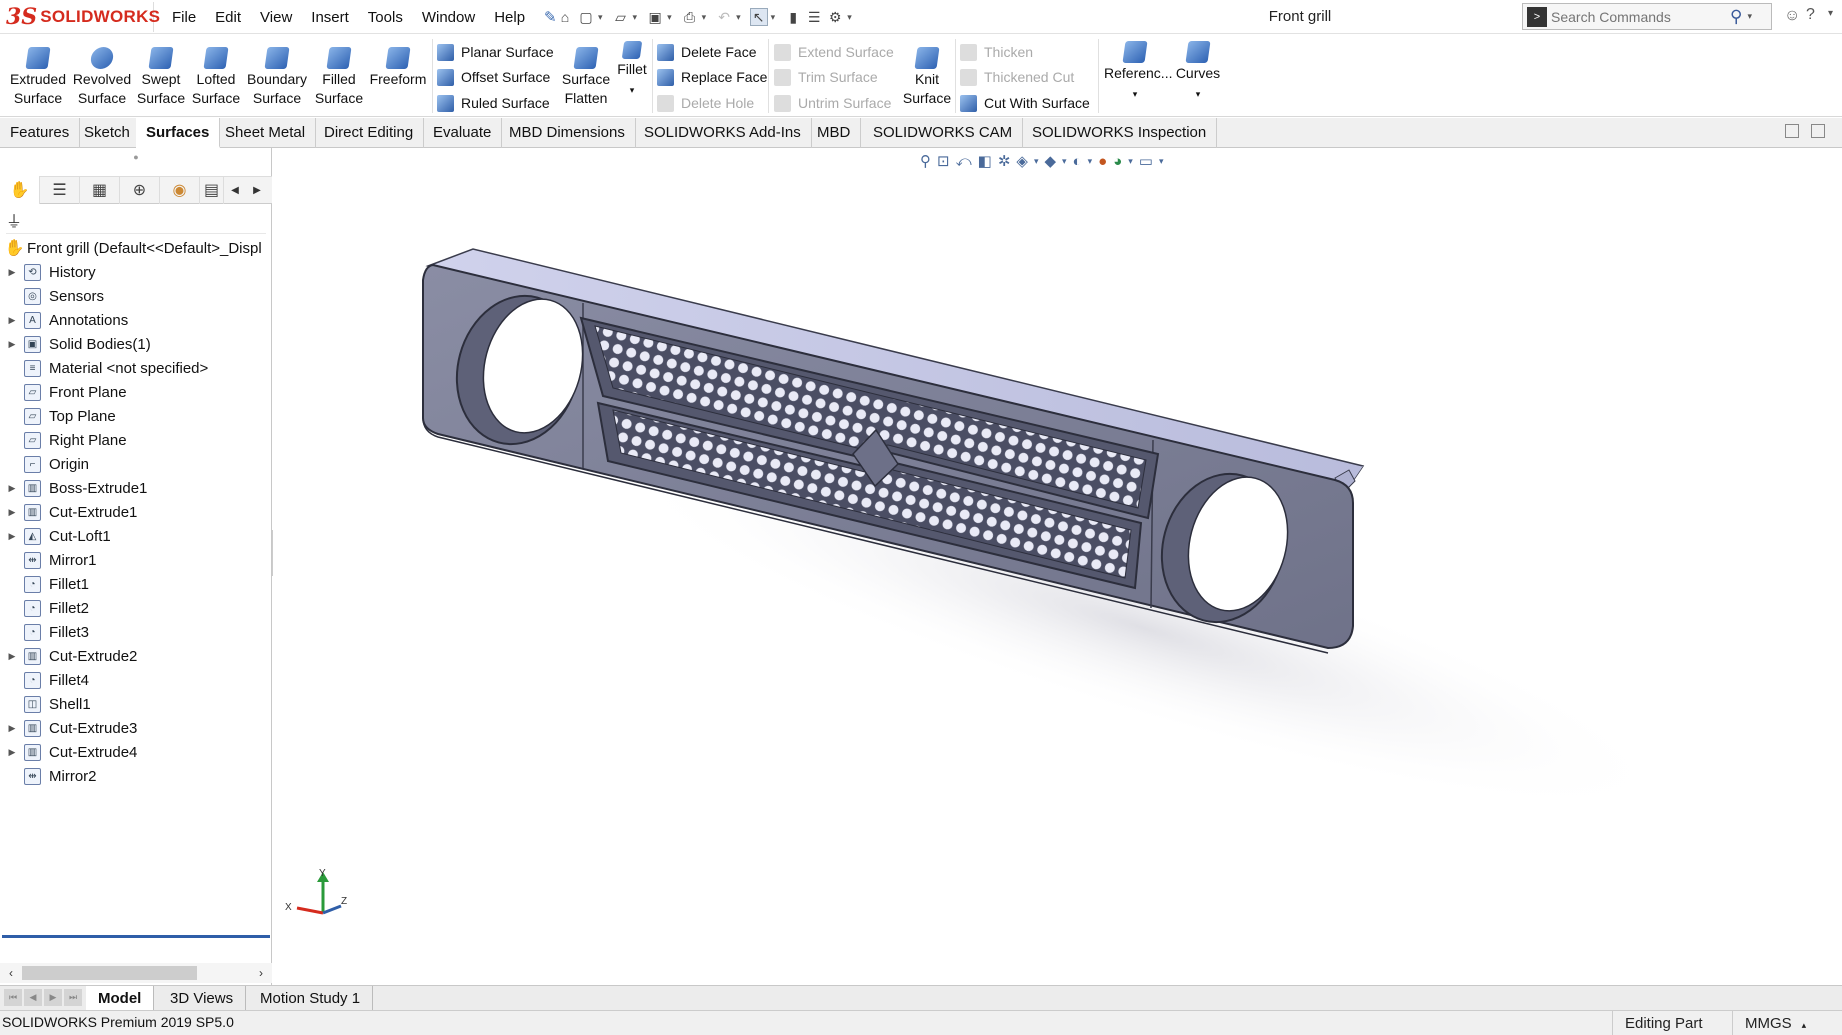 The height and width of the screenshot is (1035, 1842). I want to click on scroll-left-icon: ‹, so click(11, 973).